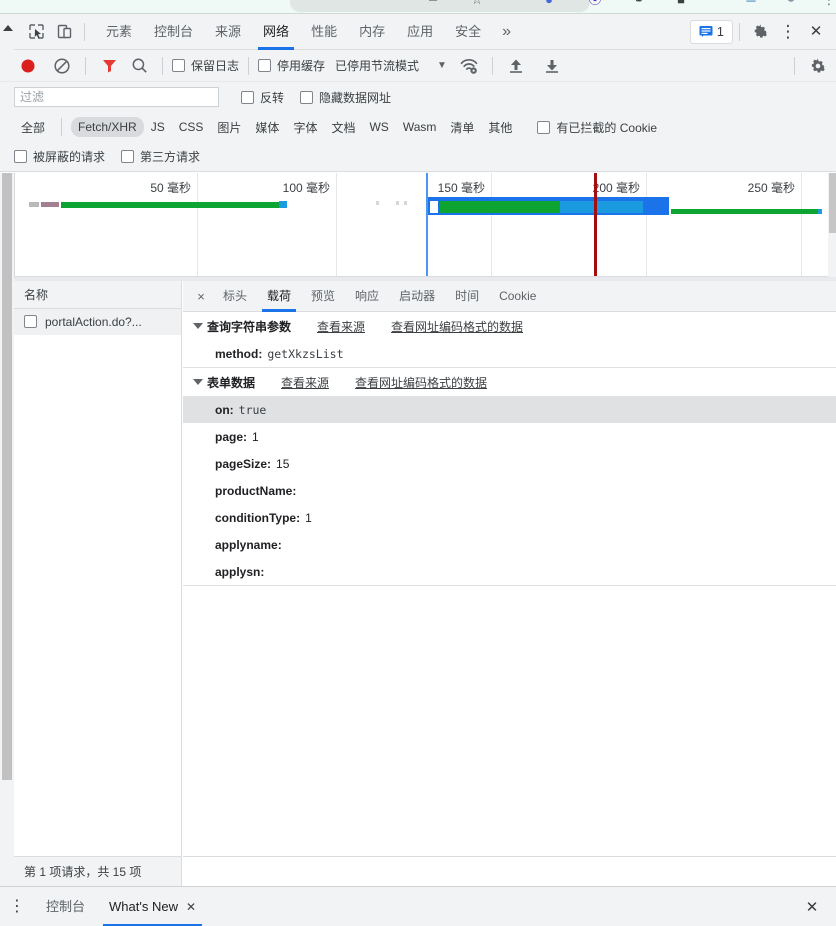 This screenshot has width=836, height=926. Describe the element at coordinates (760, 32) in the screenshot. I see `gear-icon` at that location.